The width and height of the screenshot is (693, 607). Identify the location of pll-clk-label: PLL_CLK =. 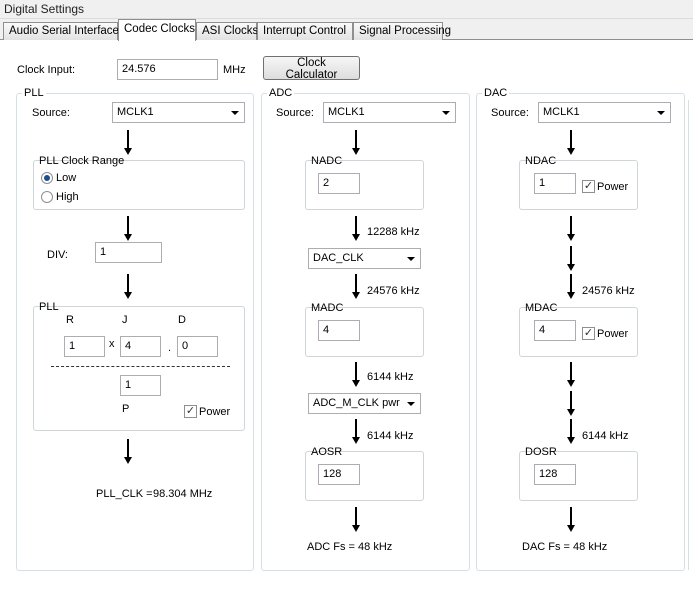
(124, 494).